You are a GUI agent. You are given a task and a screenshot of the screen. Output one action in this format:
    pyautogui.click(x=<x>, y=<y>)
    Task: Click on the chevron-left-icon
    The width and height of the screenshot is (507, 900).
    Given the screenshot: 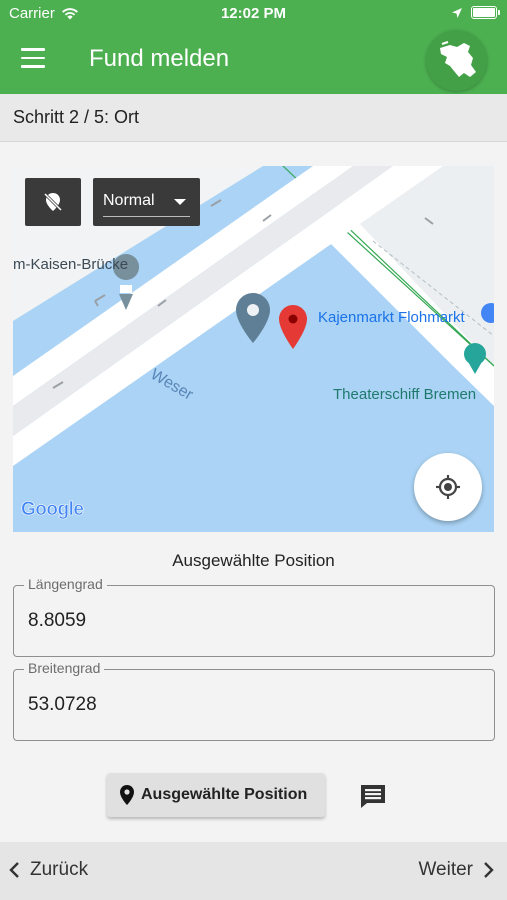 What is the action you would take?
    pyautogui.click(x=14, y=870)
    